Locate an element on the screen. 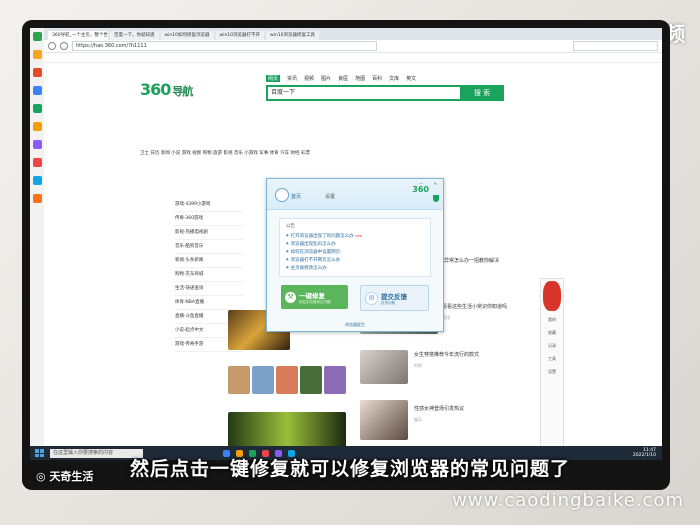  list-item: 游戏·4399小游戏 is located at coordinates (209, 205).